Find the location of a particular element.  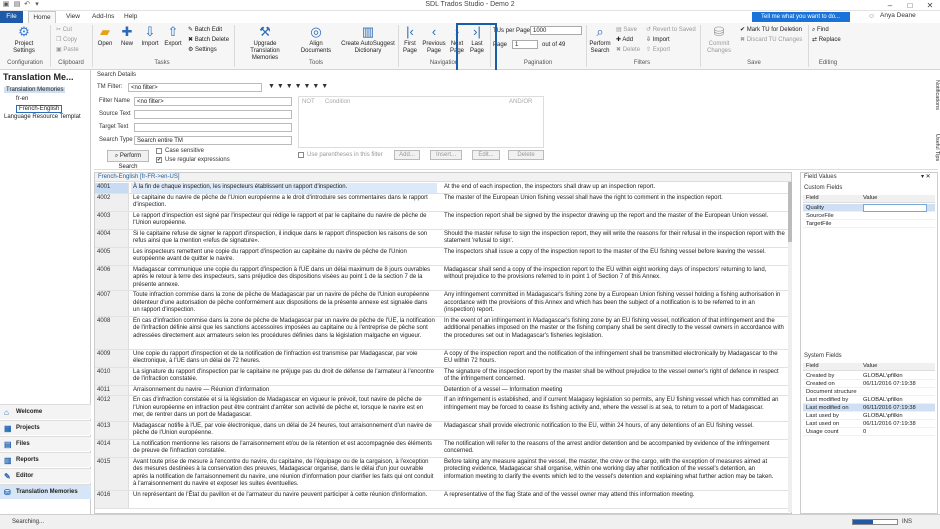

perform-search-ribbon-button: ⌕ Perform Search is located at coordinates (600, 40).